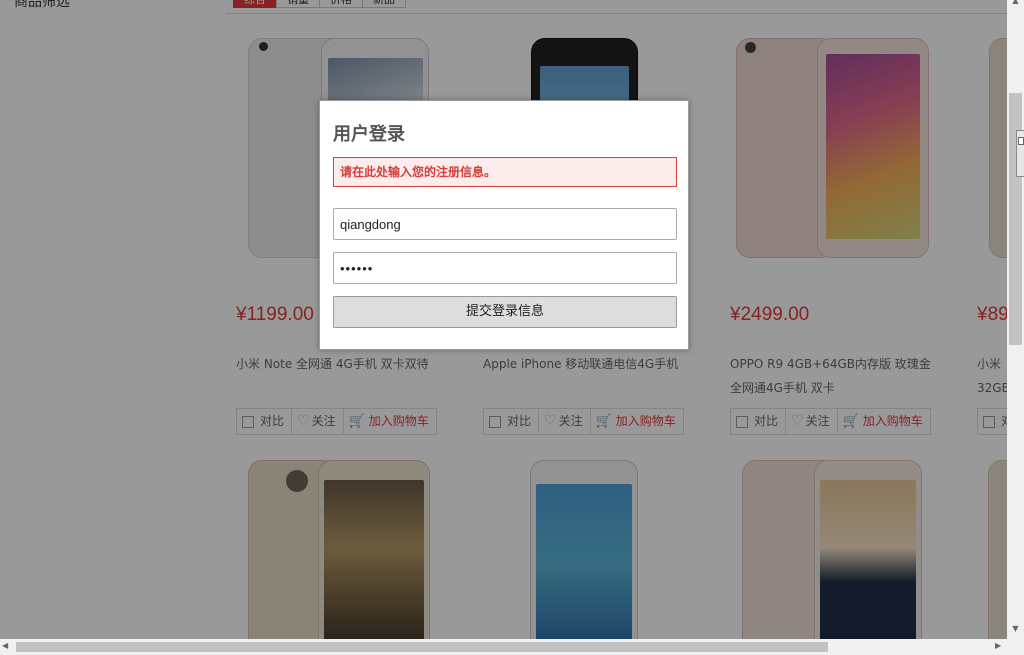 This screenshot has width=1024, height=655. What do you see at coordinates (505, 312) in the screenshot?
I see `submit-login-button: 提交登录信息` at bounding box center [505, 312].